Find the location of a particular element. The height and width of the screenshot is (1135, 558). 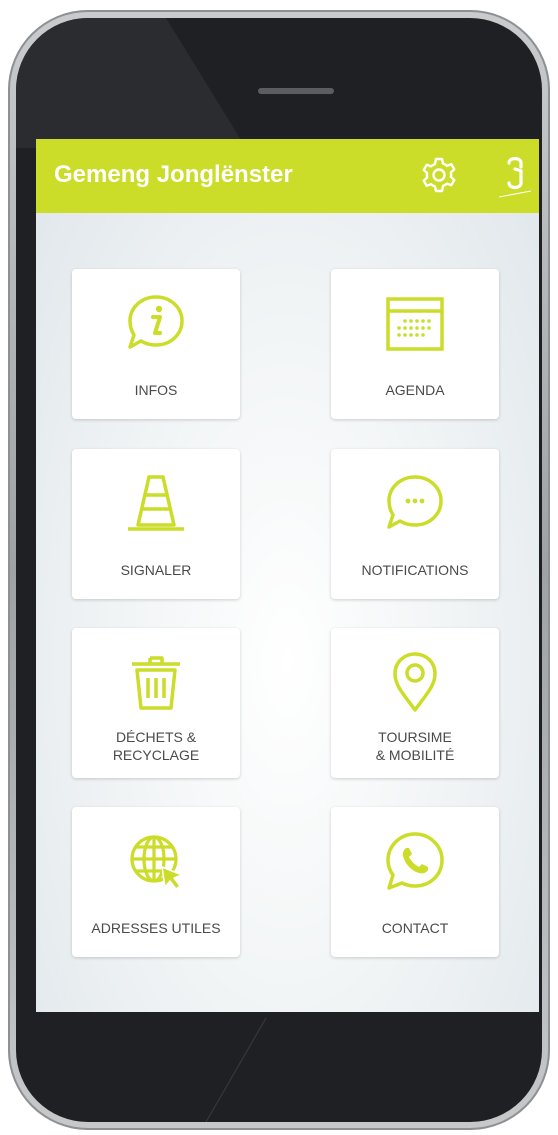

tile-contact: CONTACT is located at coordinates (415, 882).